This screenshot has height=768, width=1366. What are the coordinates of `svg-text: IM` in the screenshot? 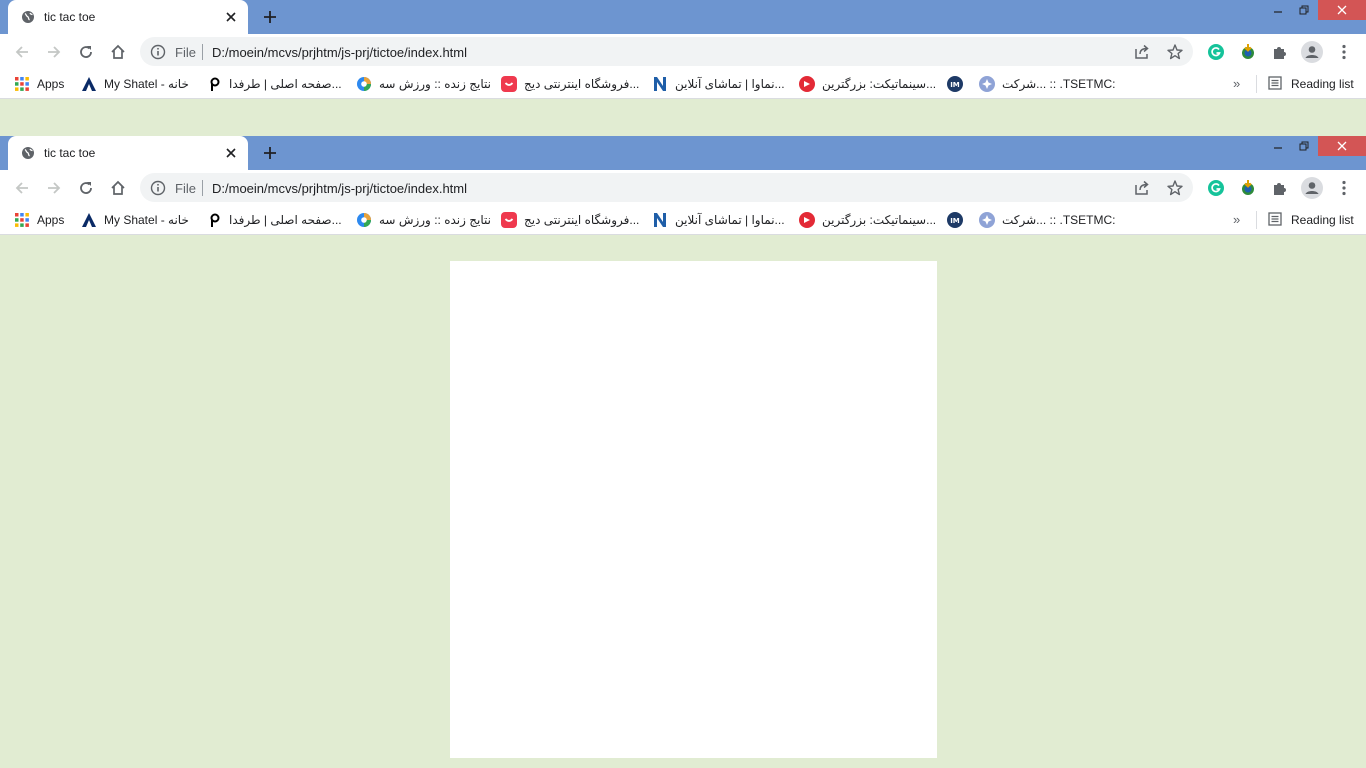 It's located at (955, 85).